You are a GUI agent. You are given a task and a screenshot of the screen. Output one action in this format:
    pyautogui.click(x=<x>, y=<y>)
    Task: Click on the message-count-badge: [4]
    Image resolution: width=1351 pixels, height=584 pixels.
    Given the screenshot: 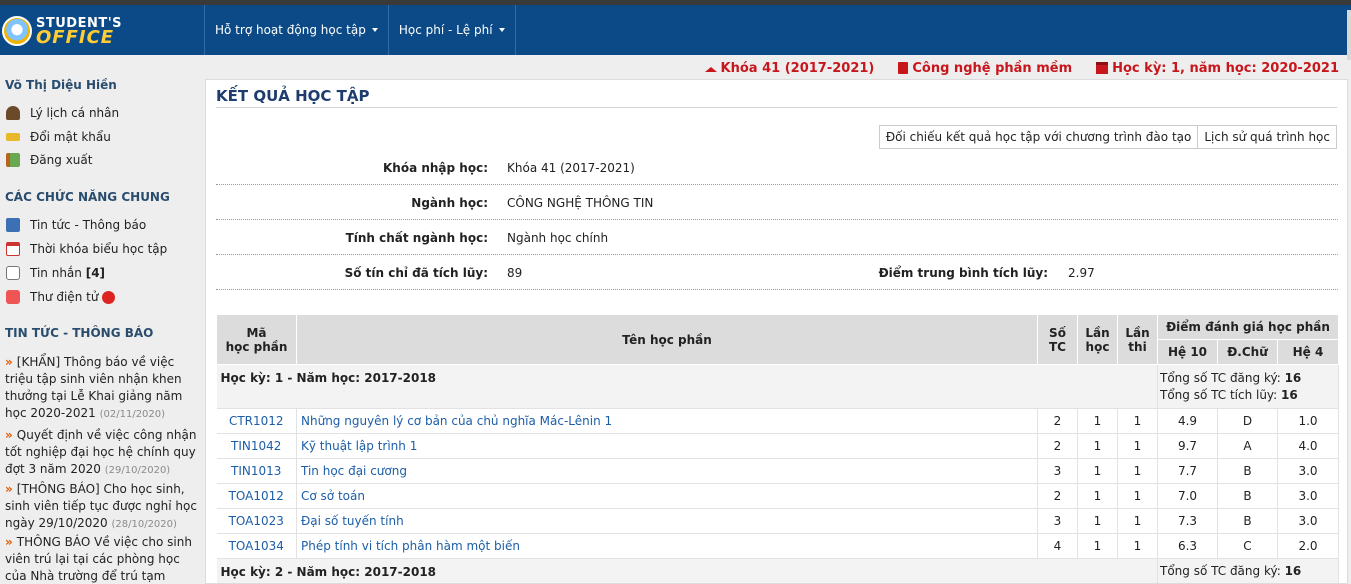 What is the action you would take?
    pyautogui.click(x=95, y=273)
    